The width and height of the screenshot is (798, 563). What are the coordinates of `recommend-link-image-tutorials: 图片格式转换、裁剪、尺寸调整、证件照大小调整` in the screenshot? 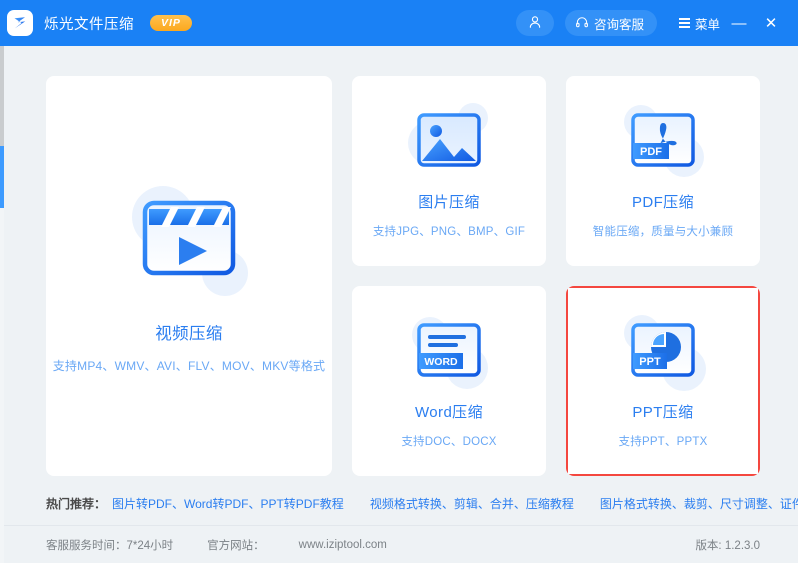 It's located at (699, 503).